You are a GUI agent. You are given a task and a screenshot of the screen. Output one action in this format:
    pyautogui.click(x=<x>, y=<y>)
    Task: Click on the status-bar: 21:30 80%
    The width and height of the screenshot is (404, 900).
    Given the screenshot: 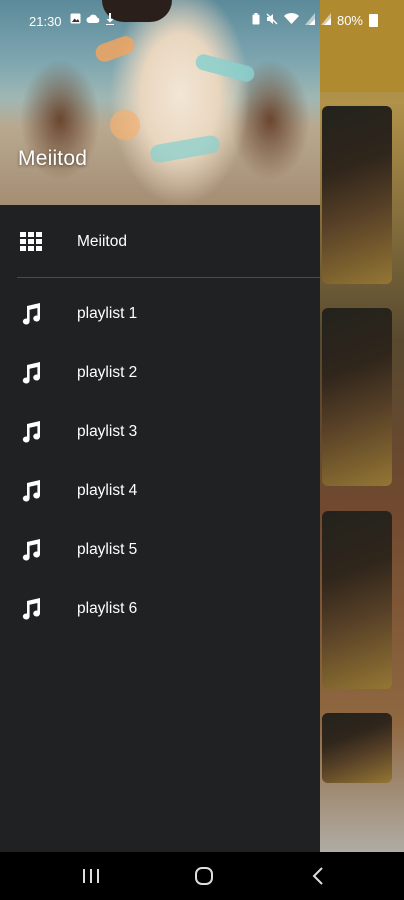 What is the action you would take?
    pyautogui.click(x=202, y=21)
    